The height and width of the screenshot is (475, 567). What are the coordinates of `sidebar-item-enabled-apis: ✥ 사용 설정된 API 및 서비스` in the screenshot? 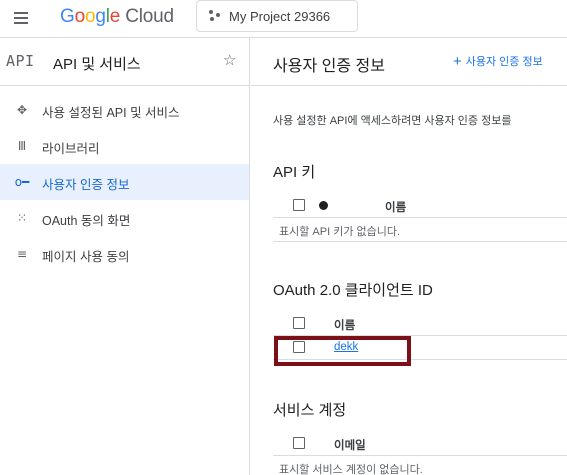 It's located at (124, 110).